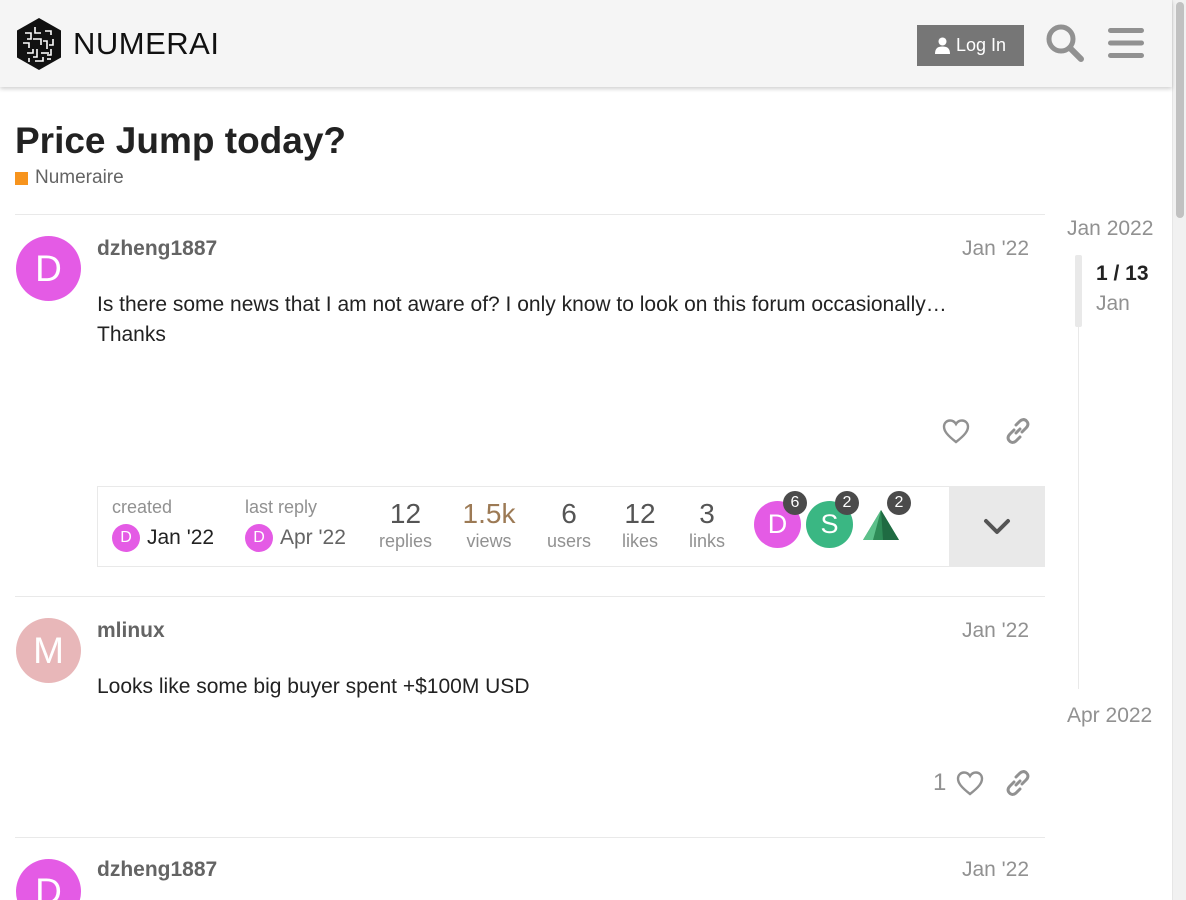  What do you see at coordinates (1110, 229) in the screenshot?
I see `timeline-start-date: Jan 2022` at bounding box center [1110, 229].